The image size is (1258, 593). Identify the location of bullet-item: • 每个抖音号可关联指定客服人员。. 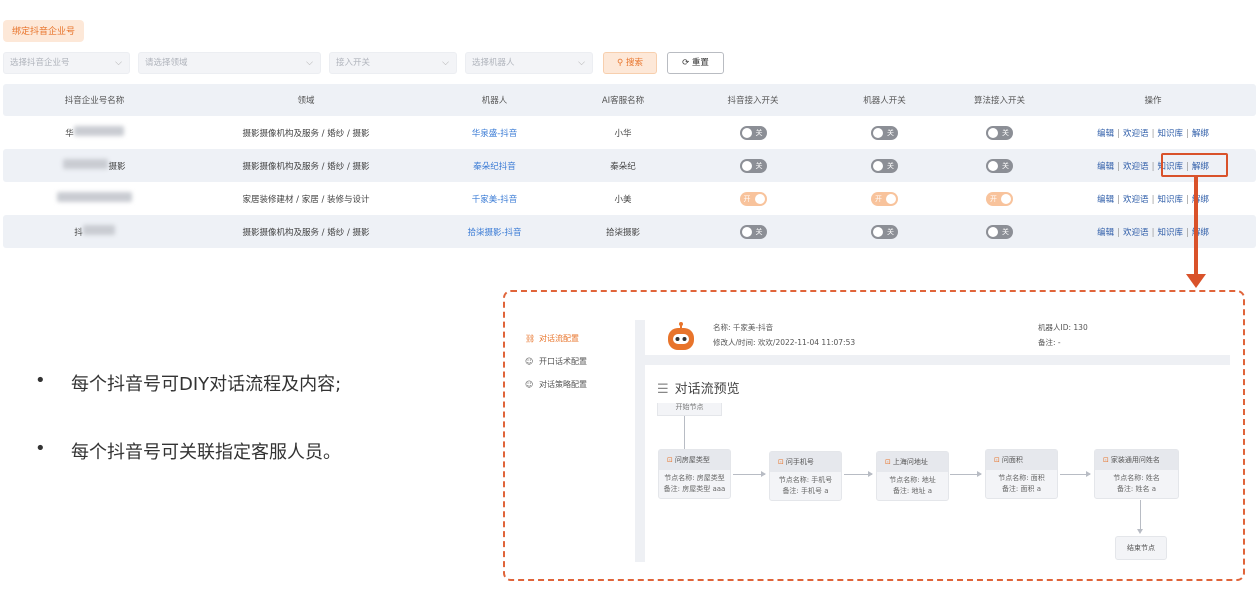
(188, 450).